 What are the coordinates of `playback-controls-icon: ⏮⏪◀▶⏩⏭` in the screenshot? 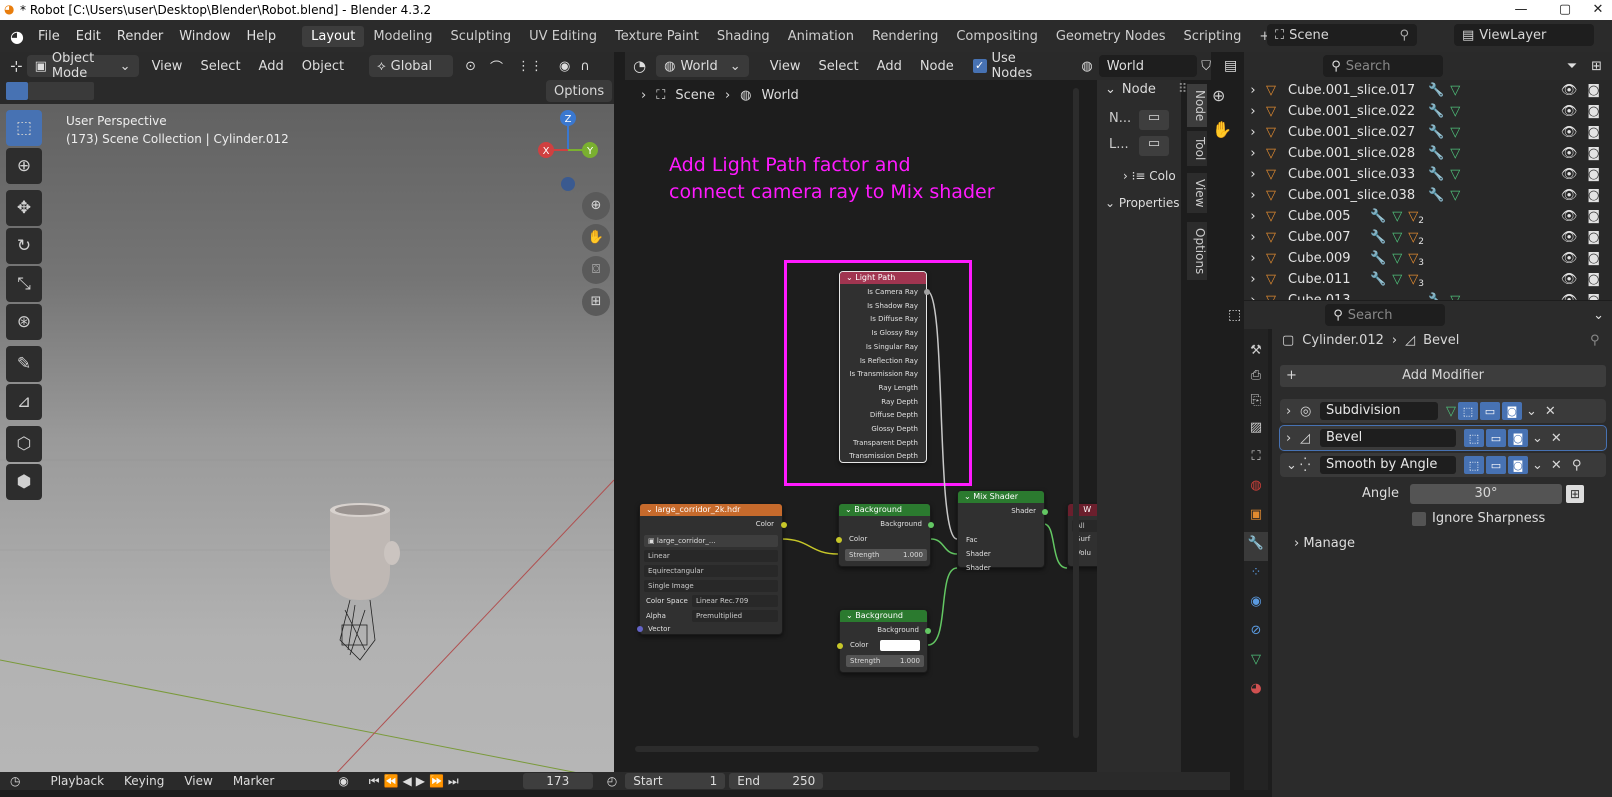 It's located at (416, 781).